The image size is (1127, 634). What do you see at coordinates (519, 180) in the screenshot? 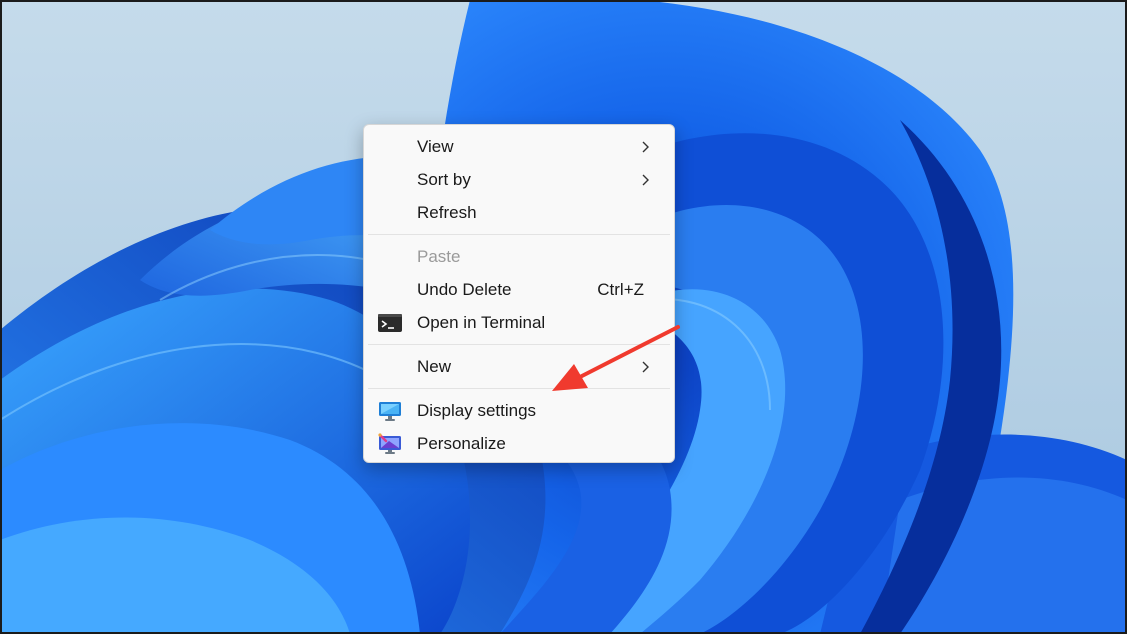
I see `menu-item-sort-by: Sort by` at bounding box center [519, 180].